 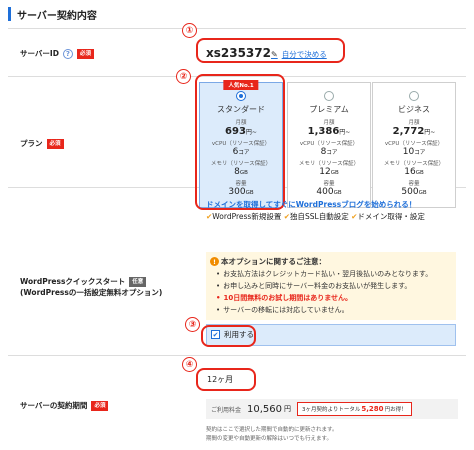 I want to click on fee-promo: 3ヶ月契約よりトータル 5,280 円お得！, so click(x=354, y=409).